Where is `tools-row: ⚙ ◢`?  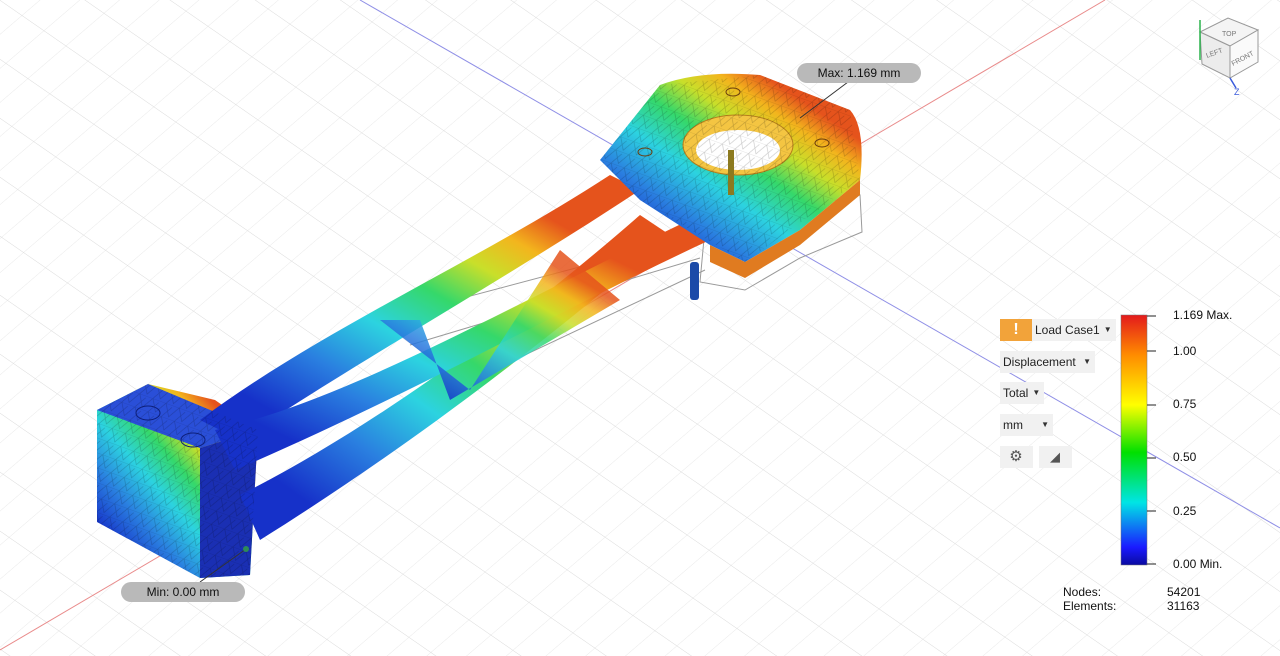
tools-row: ⚙ ◢ is located at coordinates (1036, 457).